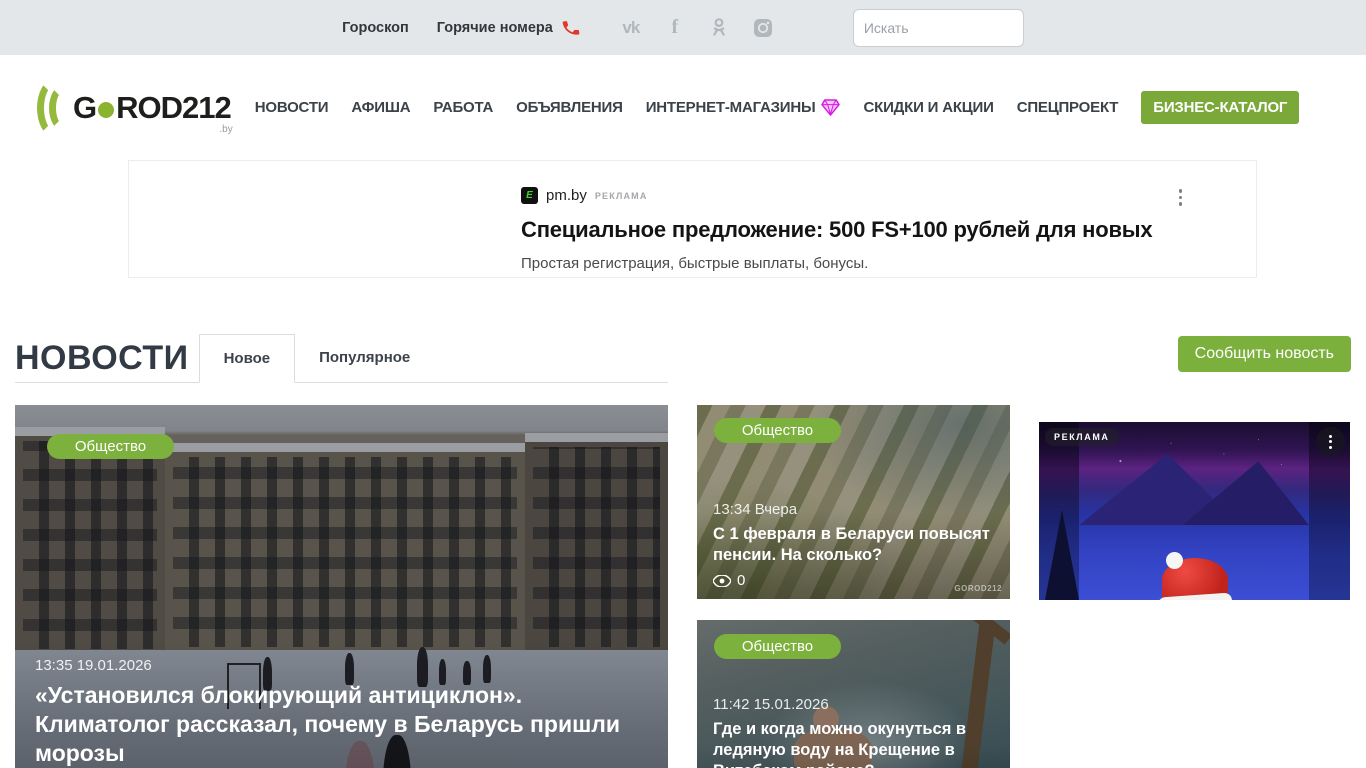 This screenshot has width=1366, height=768. Describe the element at coordinates (569, 107) in the screenshot. I see `nav-item-classifieds: ОБЪЯВЛЕНИЯ` at that location.